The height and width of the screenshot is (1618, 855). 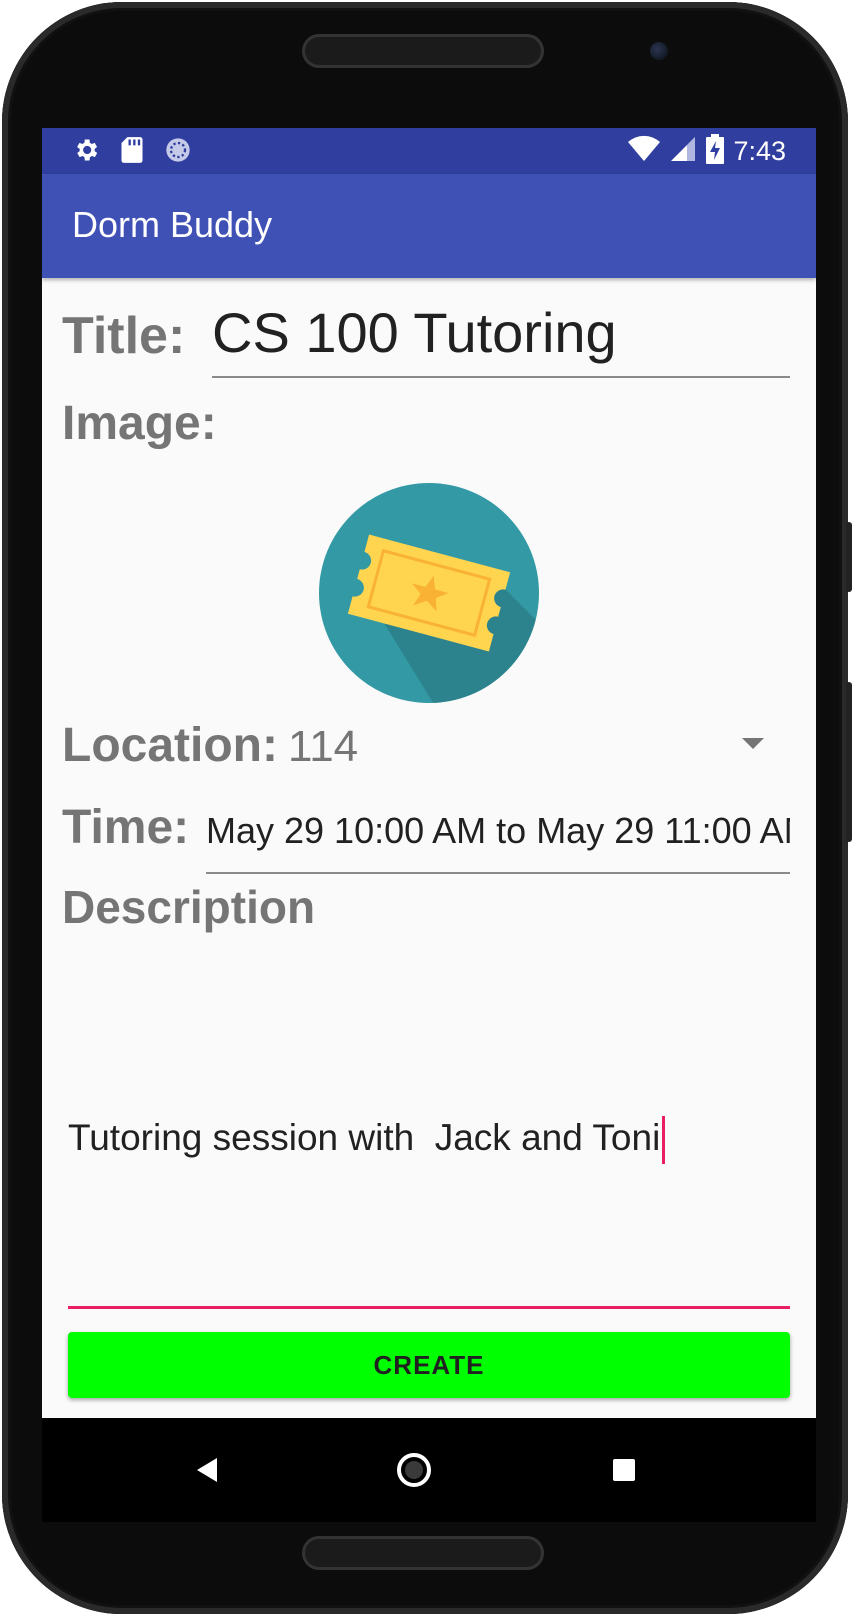 I want to click on sd-card-icon, so click(x=132, y=152).